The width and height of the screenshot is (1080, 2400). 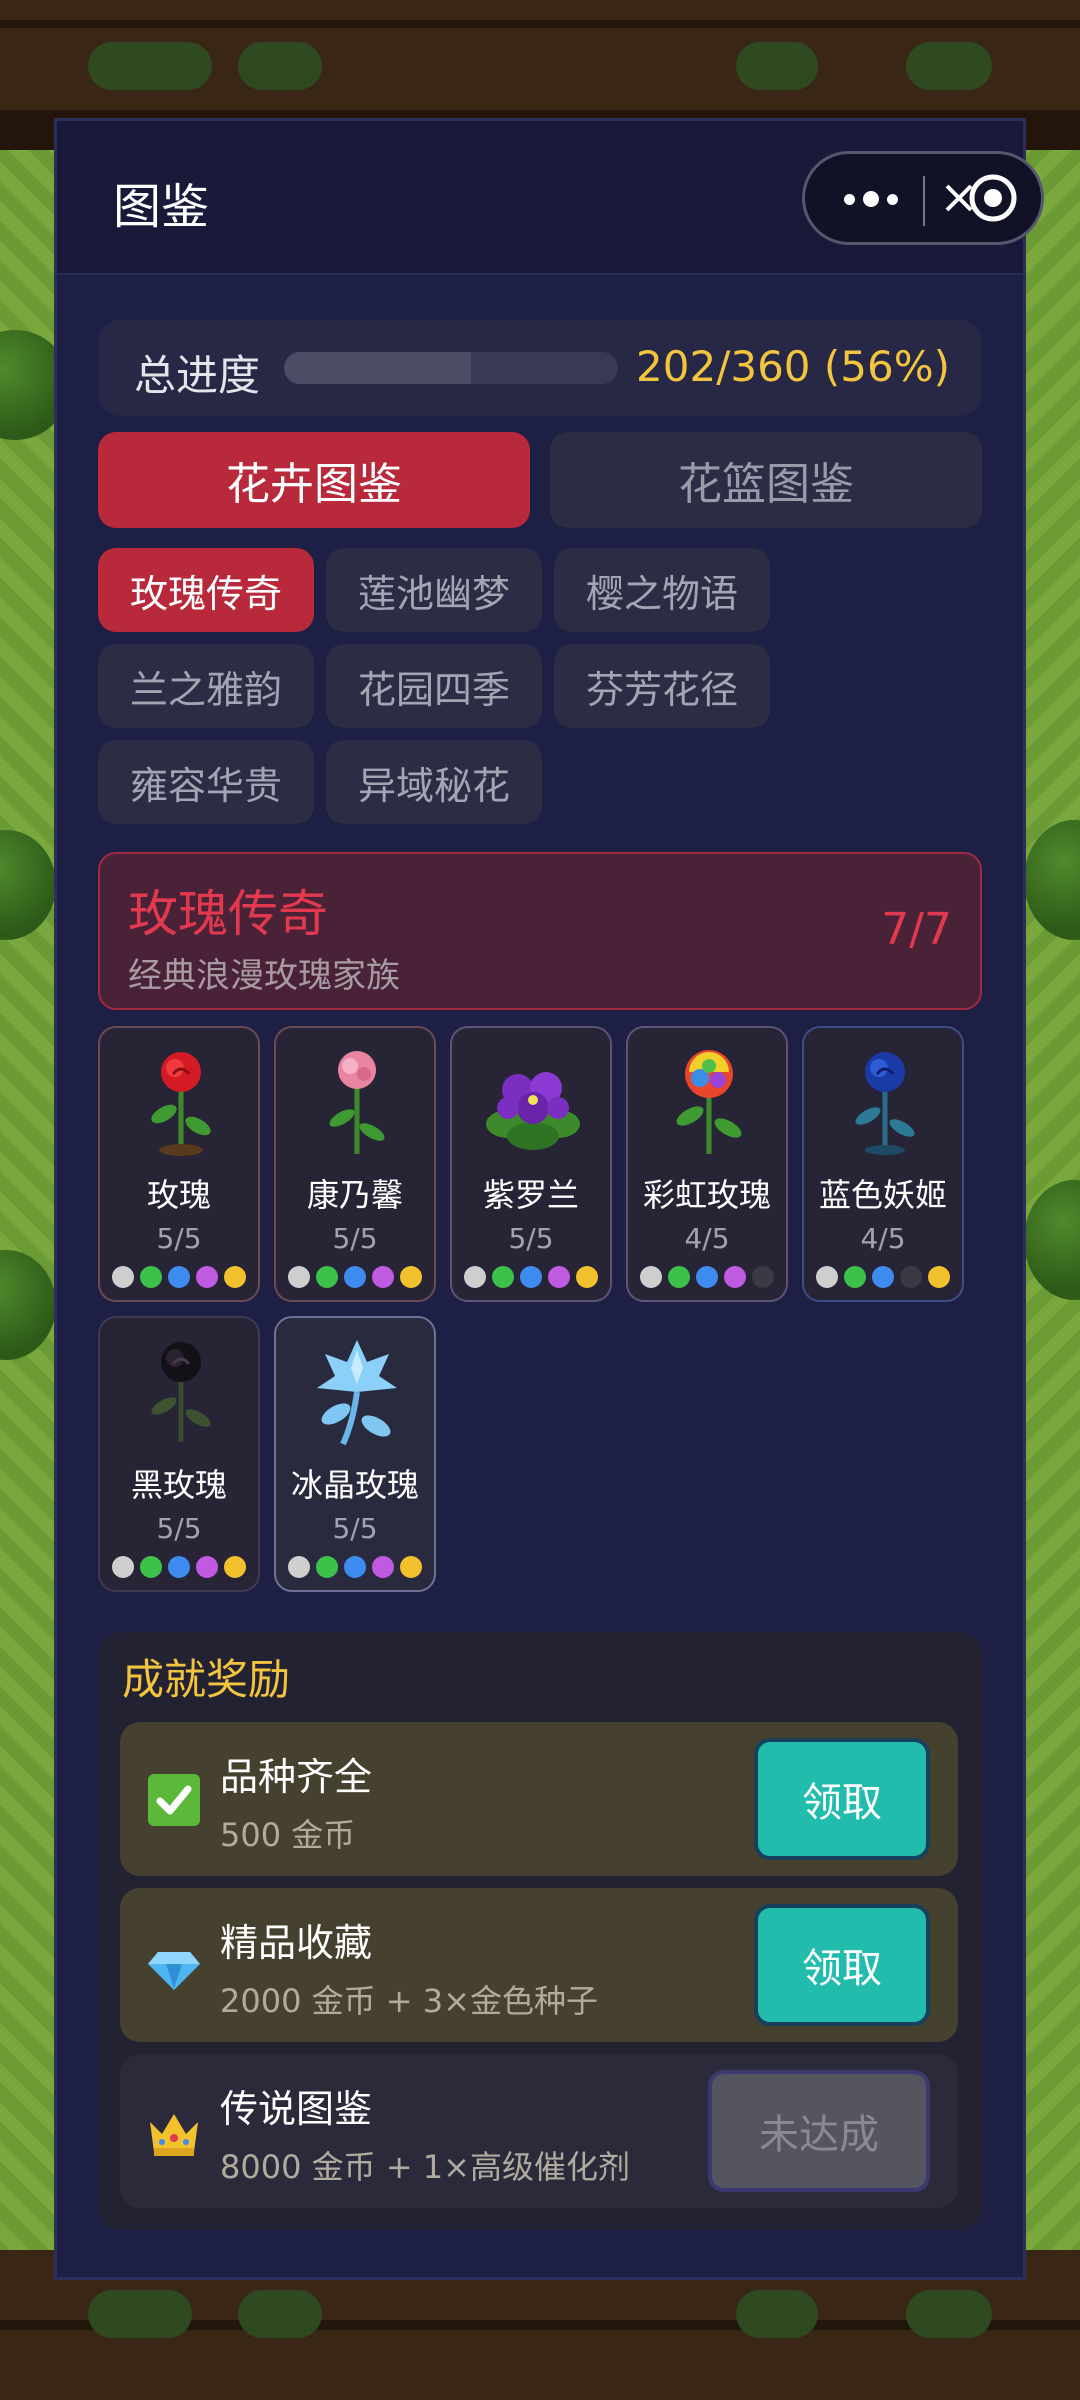 What do you see at coordinates (174, 1800) in the screenshot?
I see `checkmark-icon` at bounding box center [174, 1800].